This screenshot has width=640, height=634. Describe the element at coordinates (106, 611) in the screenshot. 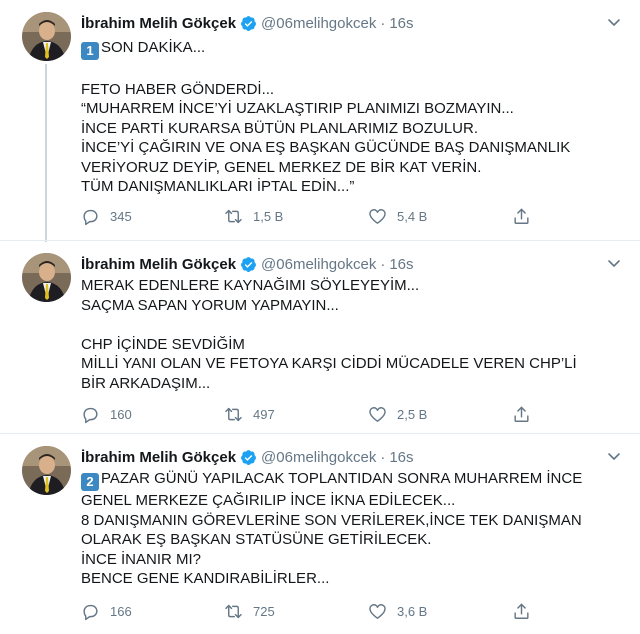

I see `reply-button: 166` at that location.